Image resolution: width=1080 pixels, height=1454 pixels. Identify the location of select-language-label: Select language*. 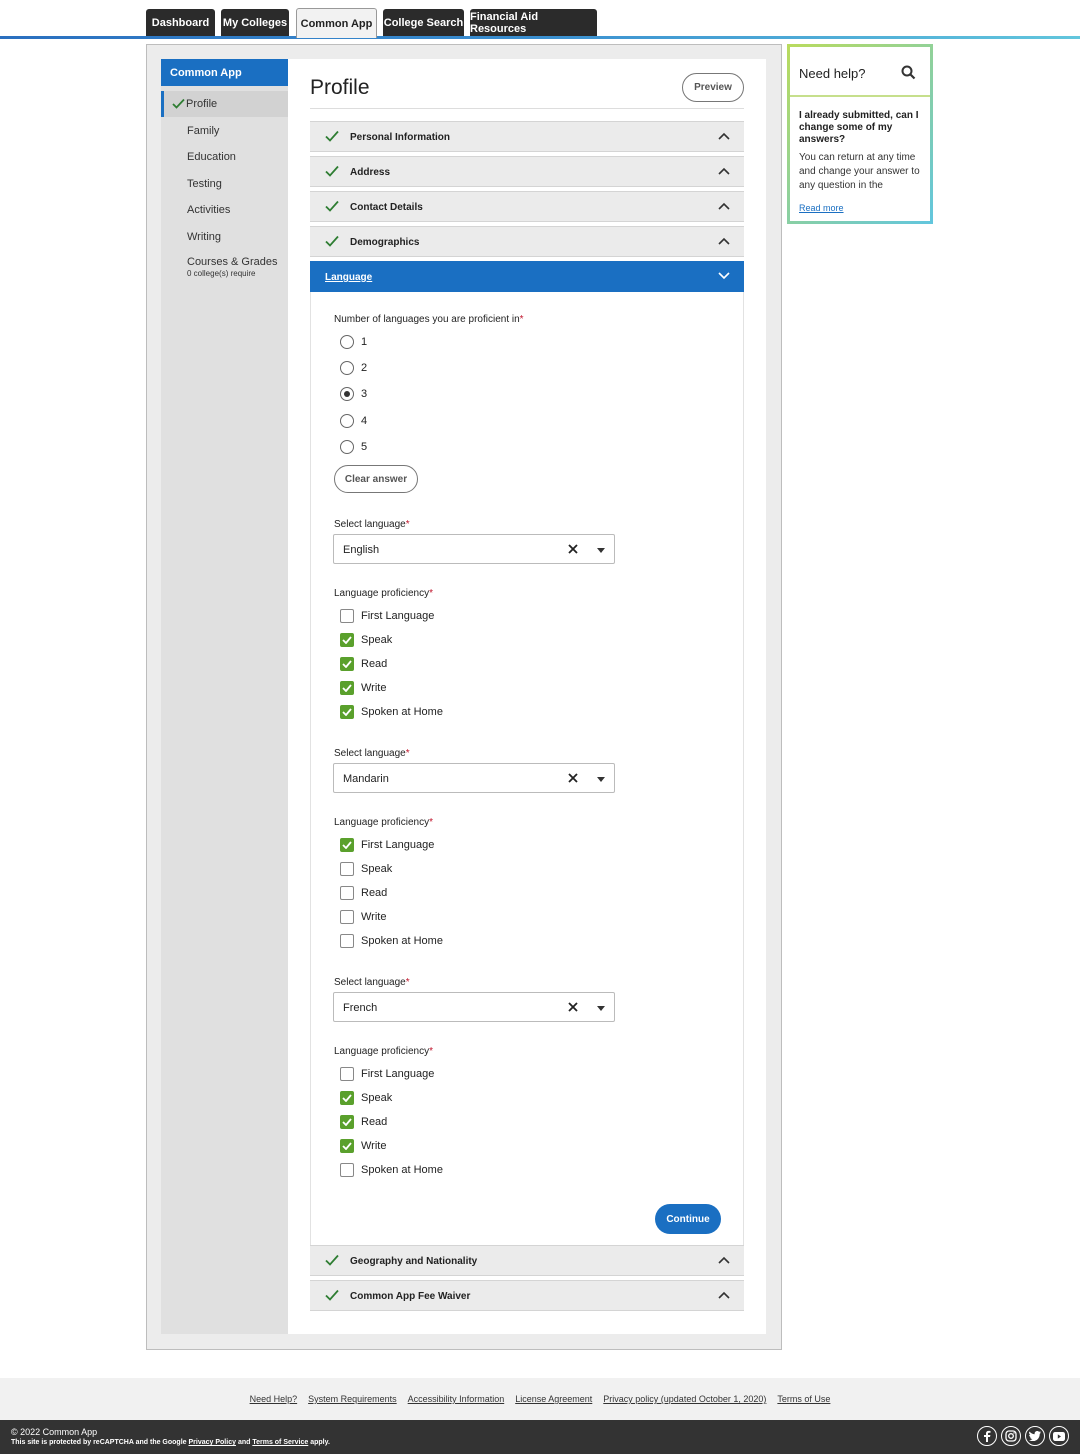
(372, 982).